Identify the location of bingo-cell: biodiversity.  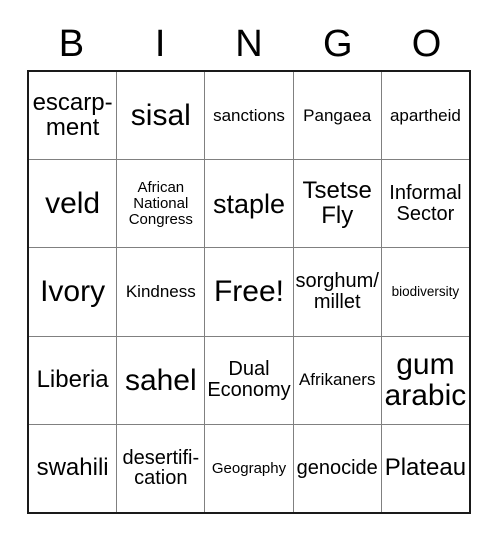
(425, 291).